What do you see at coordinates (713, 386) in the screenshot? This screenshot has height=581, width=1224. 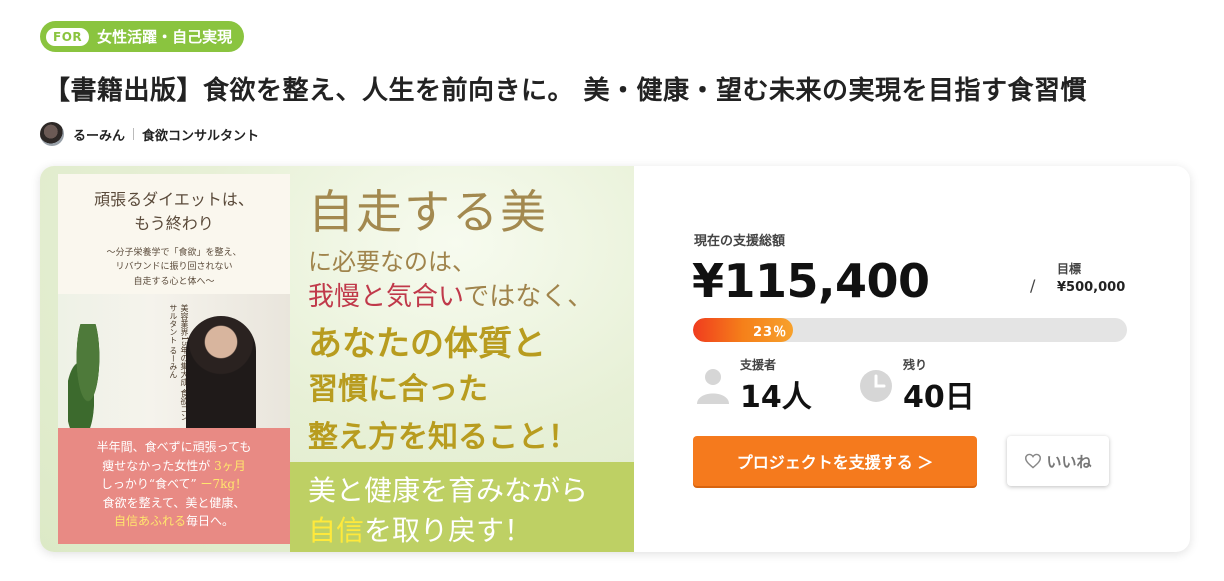 I see `person-icon` at bounding box center [713, 386].